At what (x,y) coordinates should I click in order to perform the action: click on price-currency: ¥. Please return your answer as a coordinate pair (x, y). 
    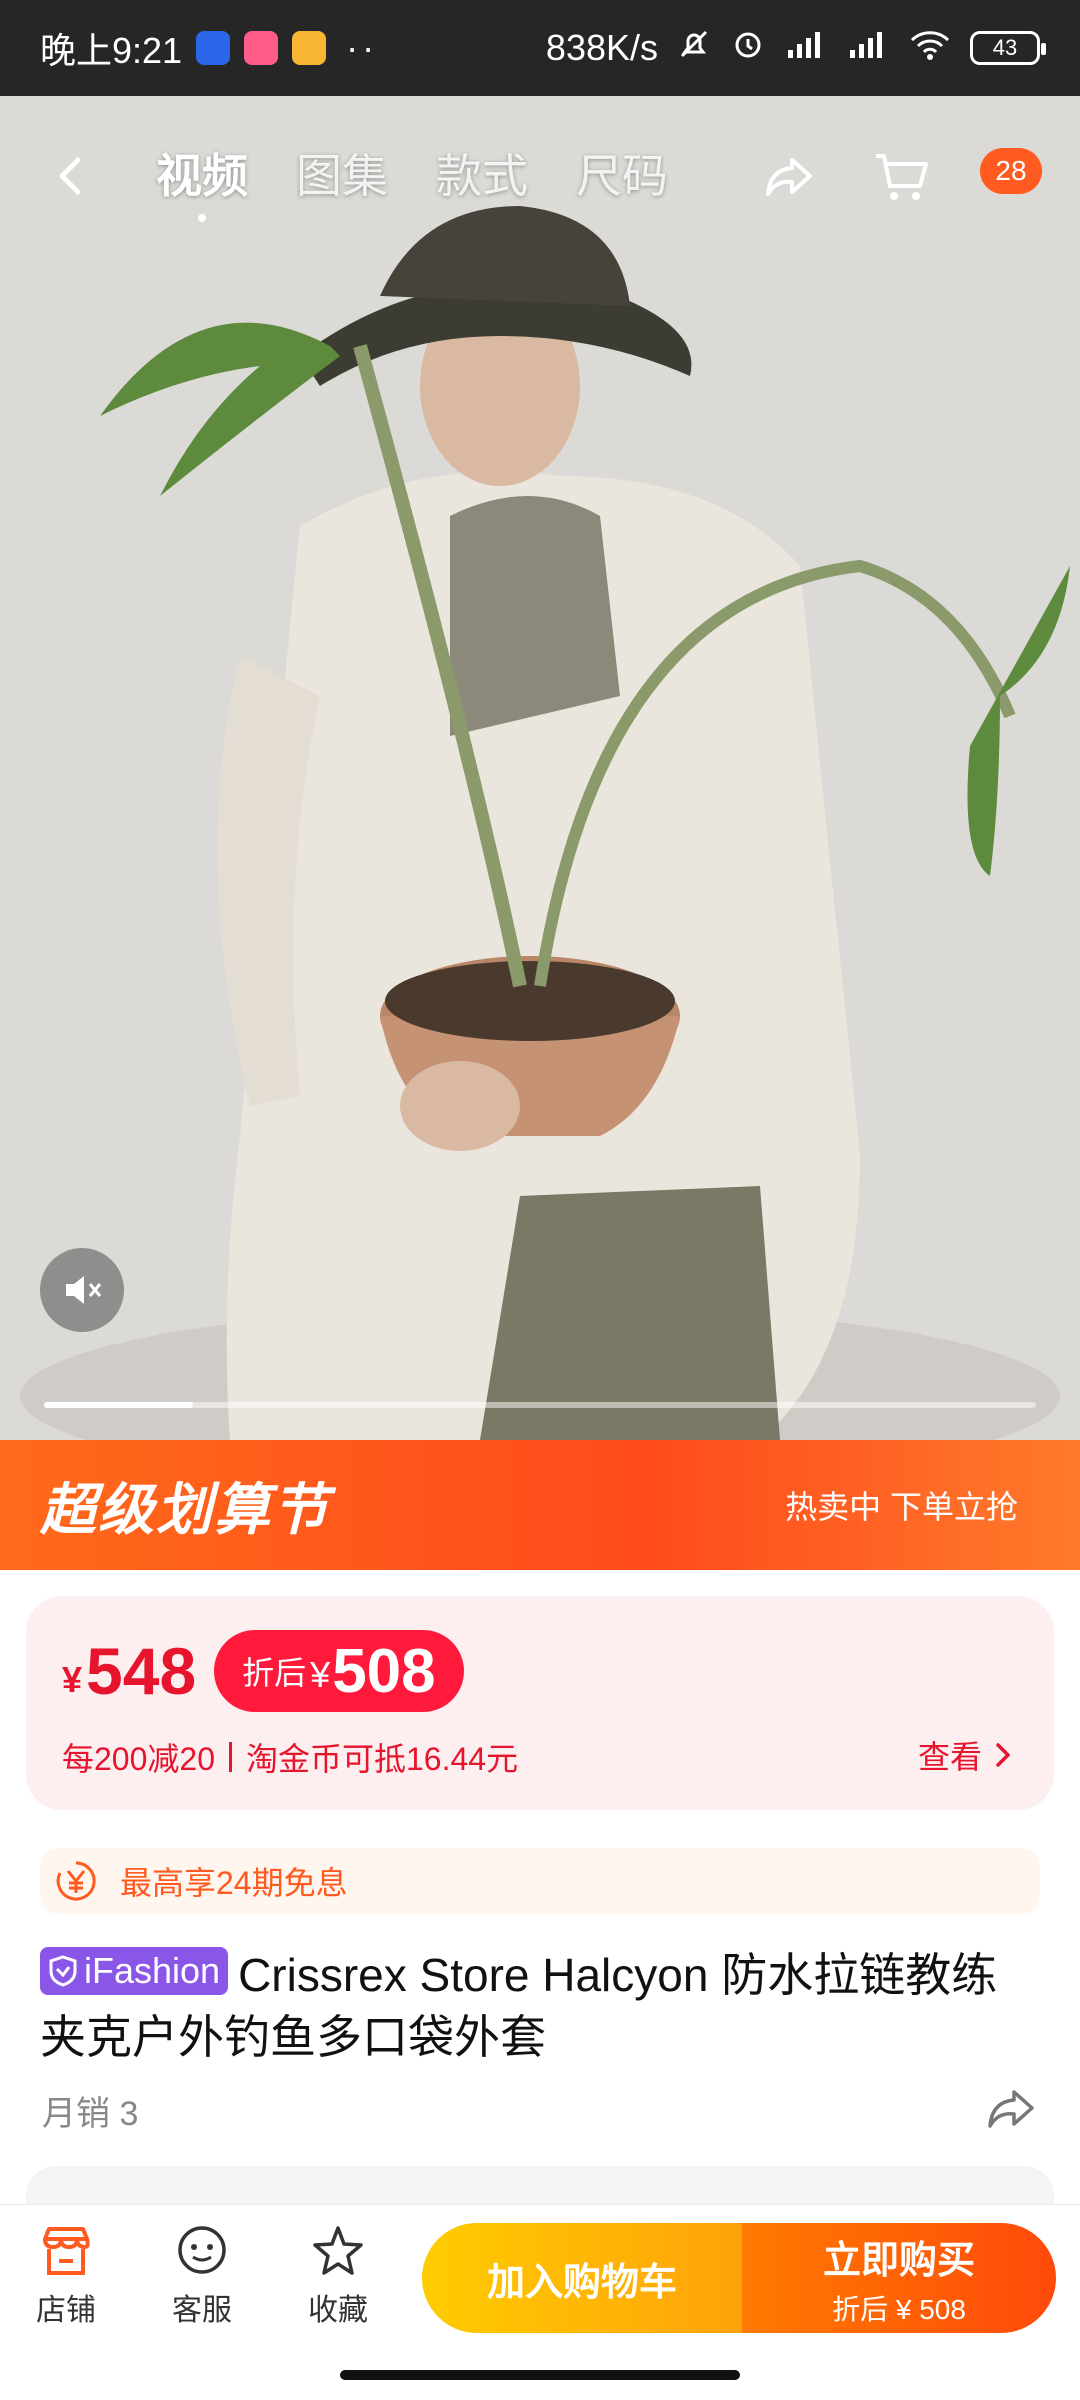
    Looking at the image, I should click on (72, 1679).